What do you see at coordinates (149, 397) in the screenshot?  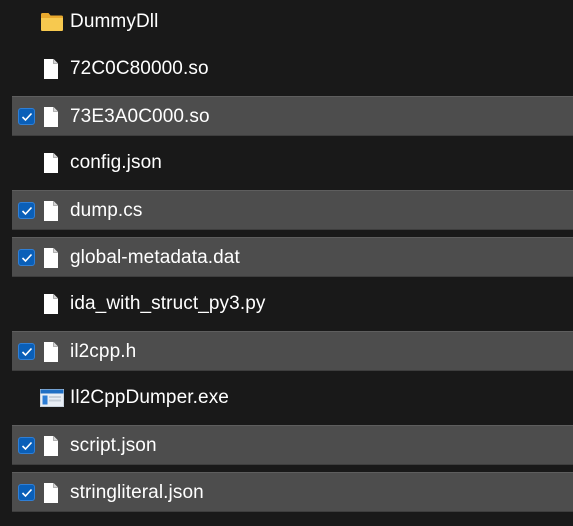 I see `file-name: Il2CppDumper.exe` at bounding box center [149, 397].